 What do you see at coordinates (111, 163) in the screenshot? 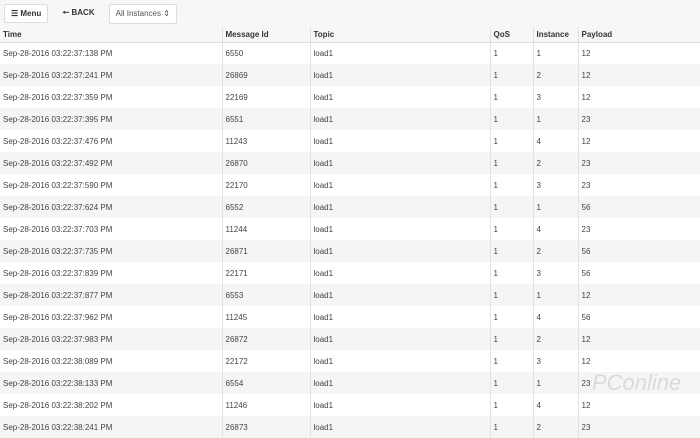
I see `cell-time: Sep-28-2016 03:22:37:492 PM` at bounding box center [111, 163].